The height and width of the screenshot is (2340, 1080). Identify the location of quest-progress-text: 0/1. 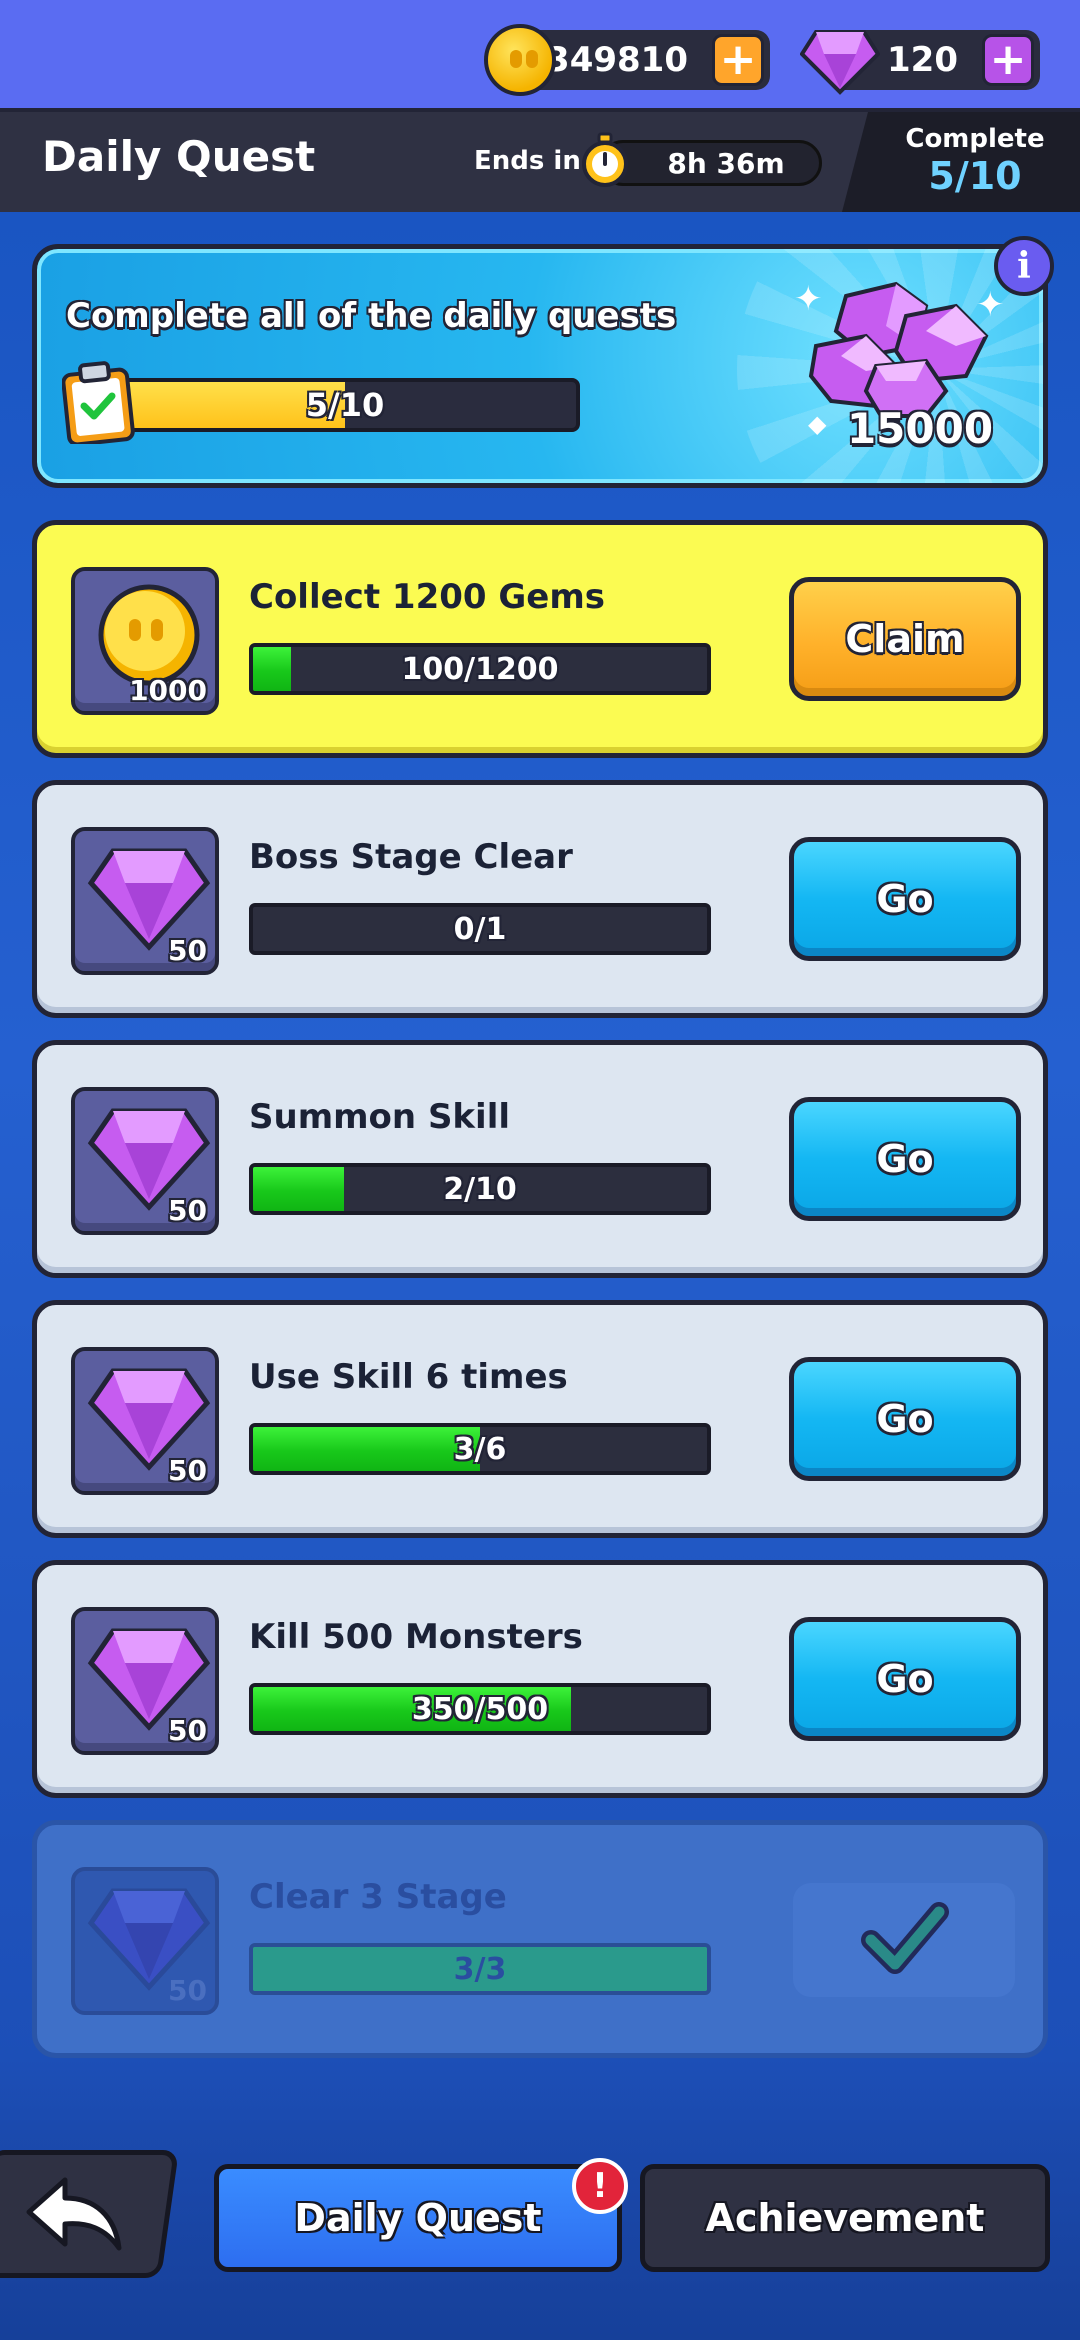
(480, 929).